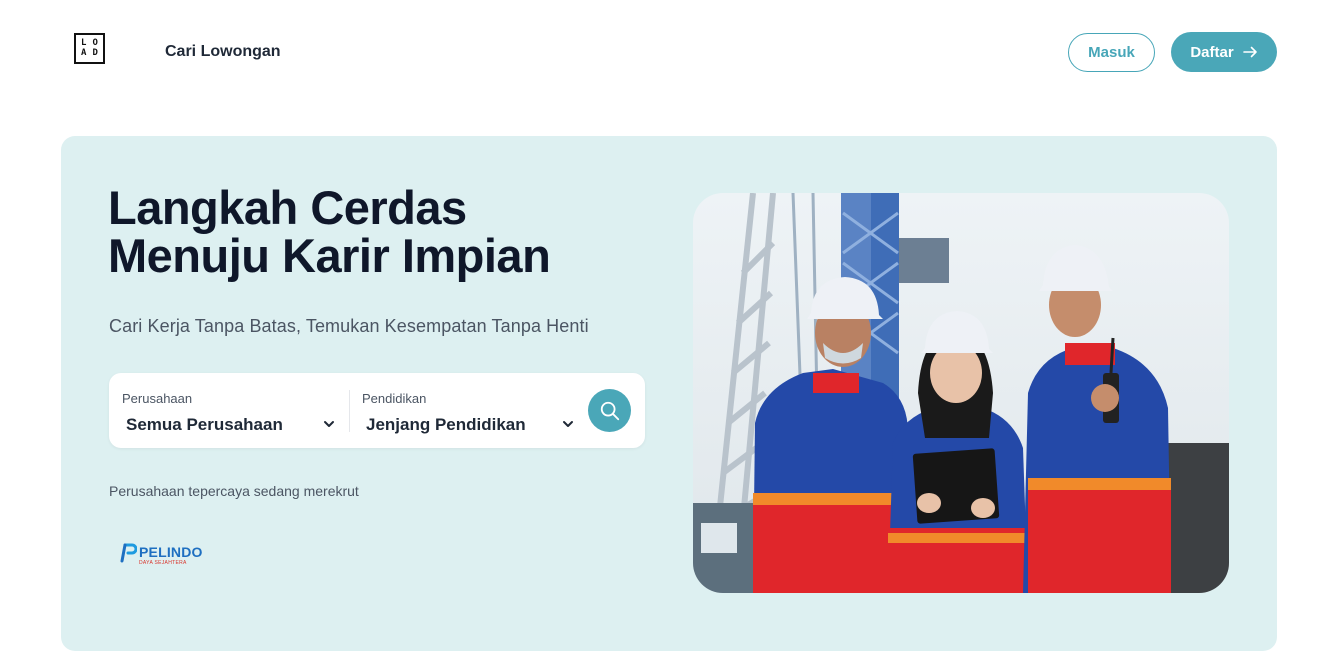 This screenshot has width=1340, height=663. Describe the element at coordinates (1196, 518) in the screenshot. I see `container-bg` at that location.